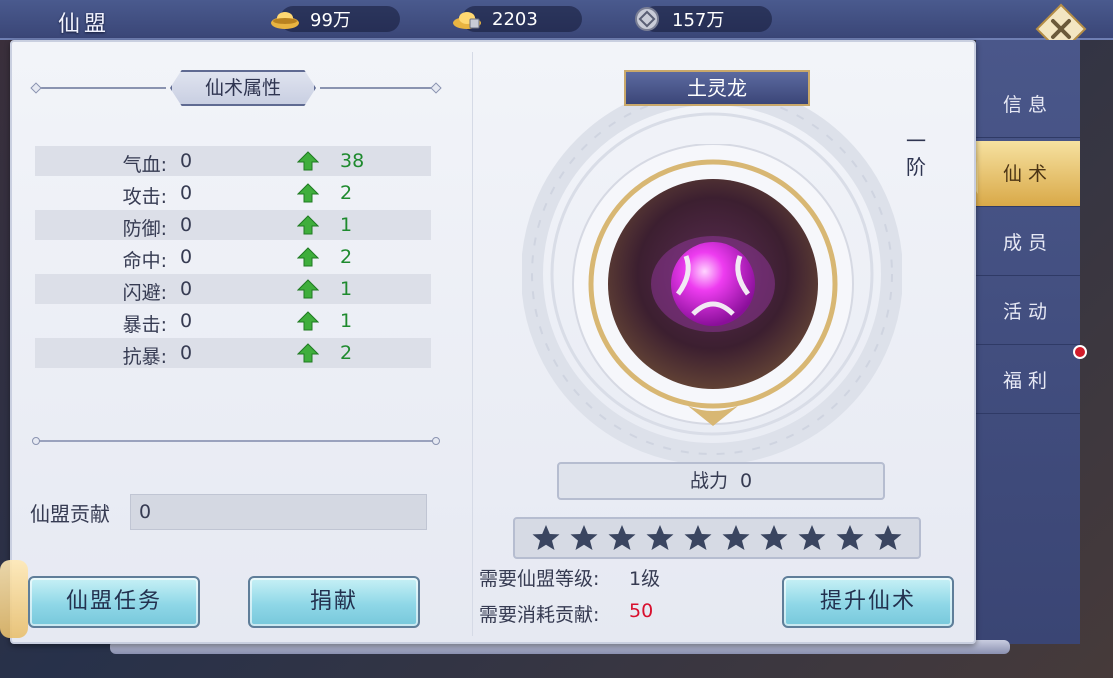 This screenshot has width=1113, height=678. I want to click on star-rating, so click(717, 538).